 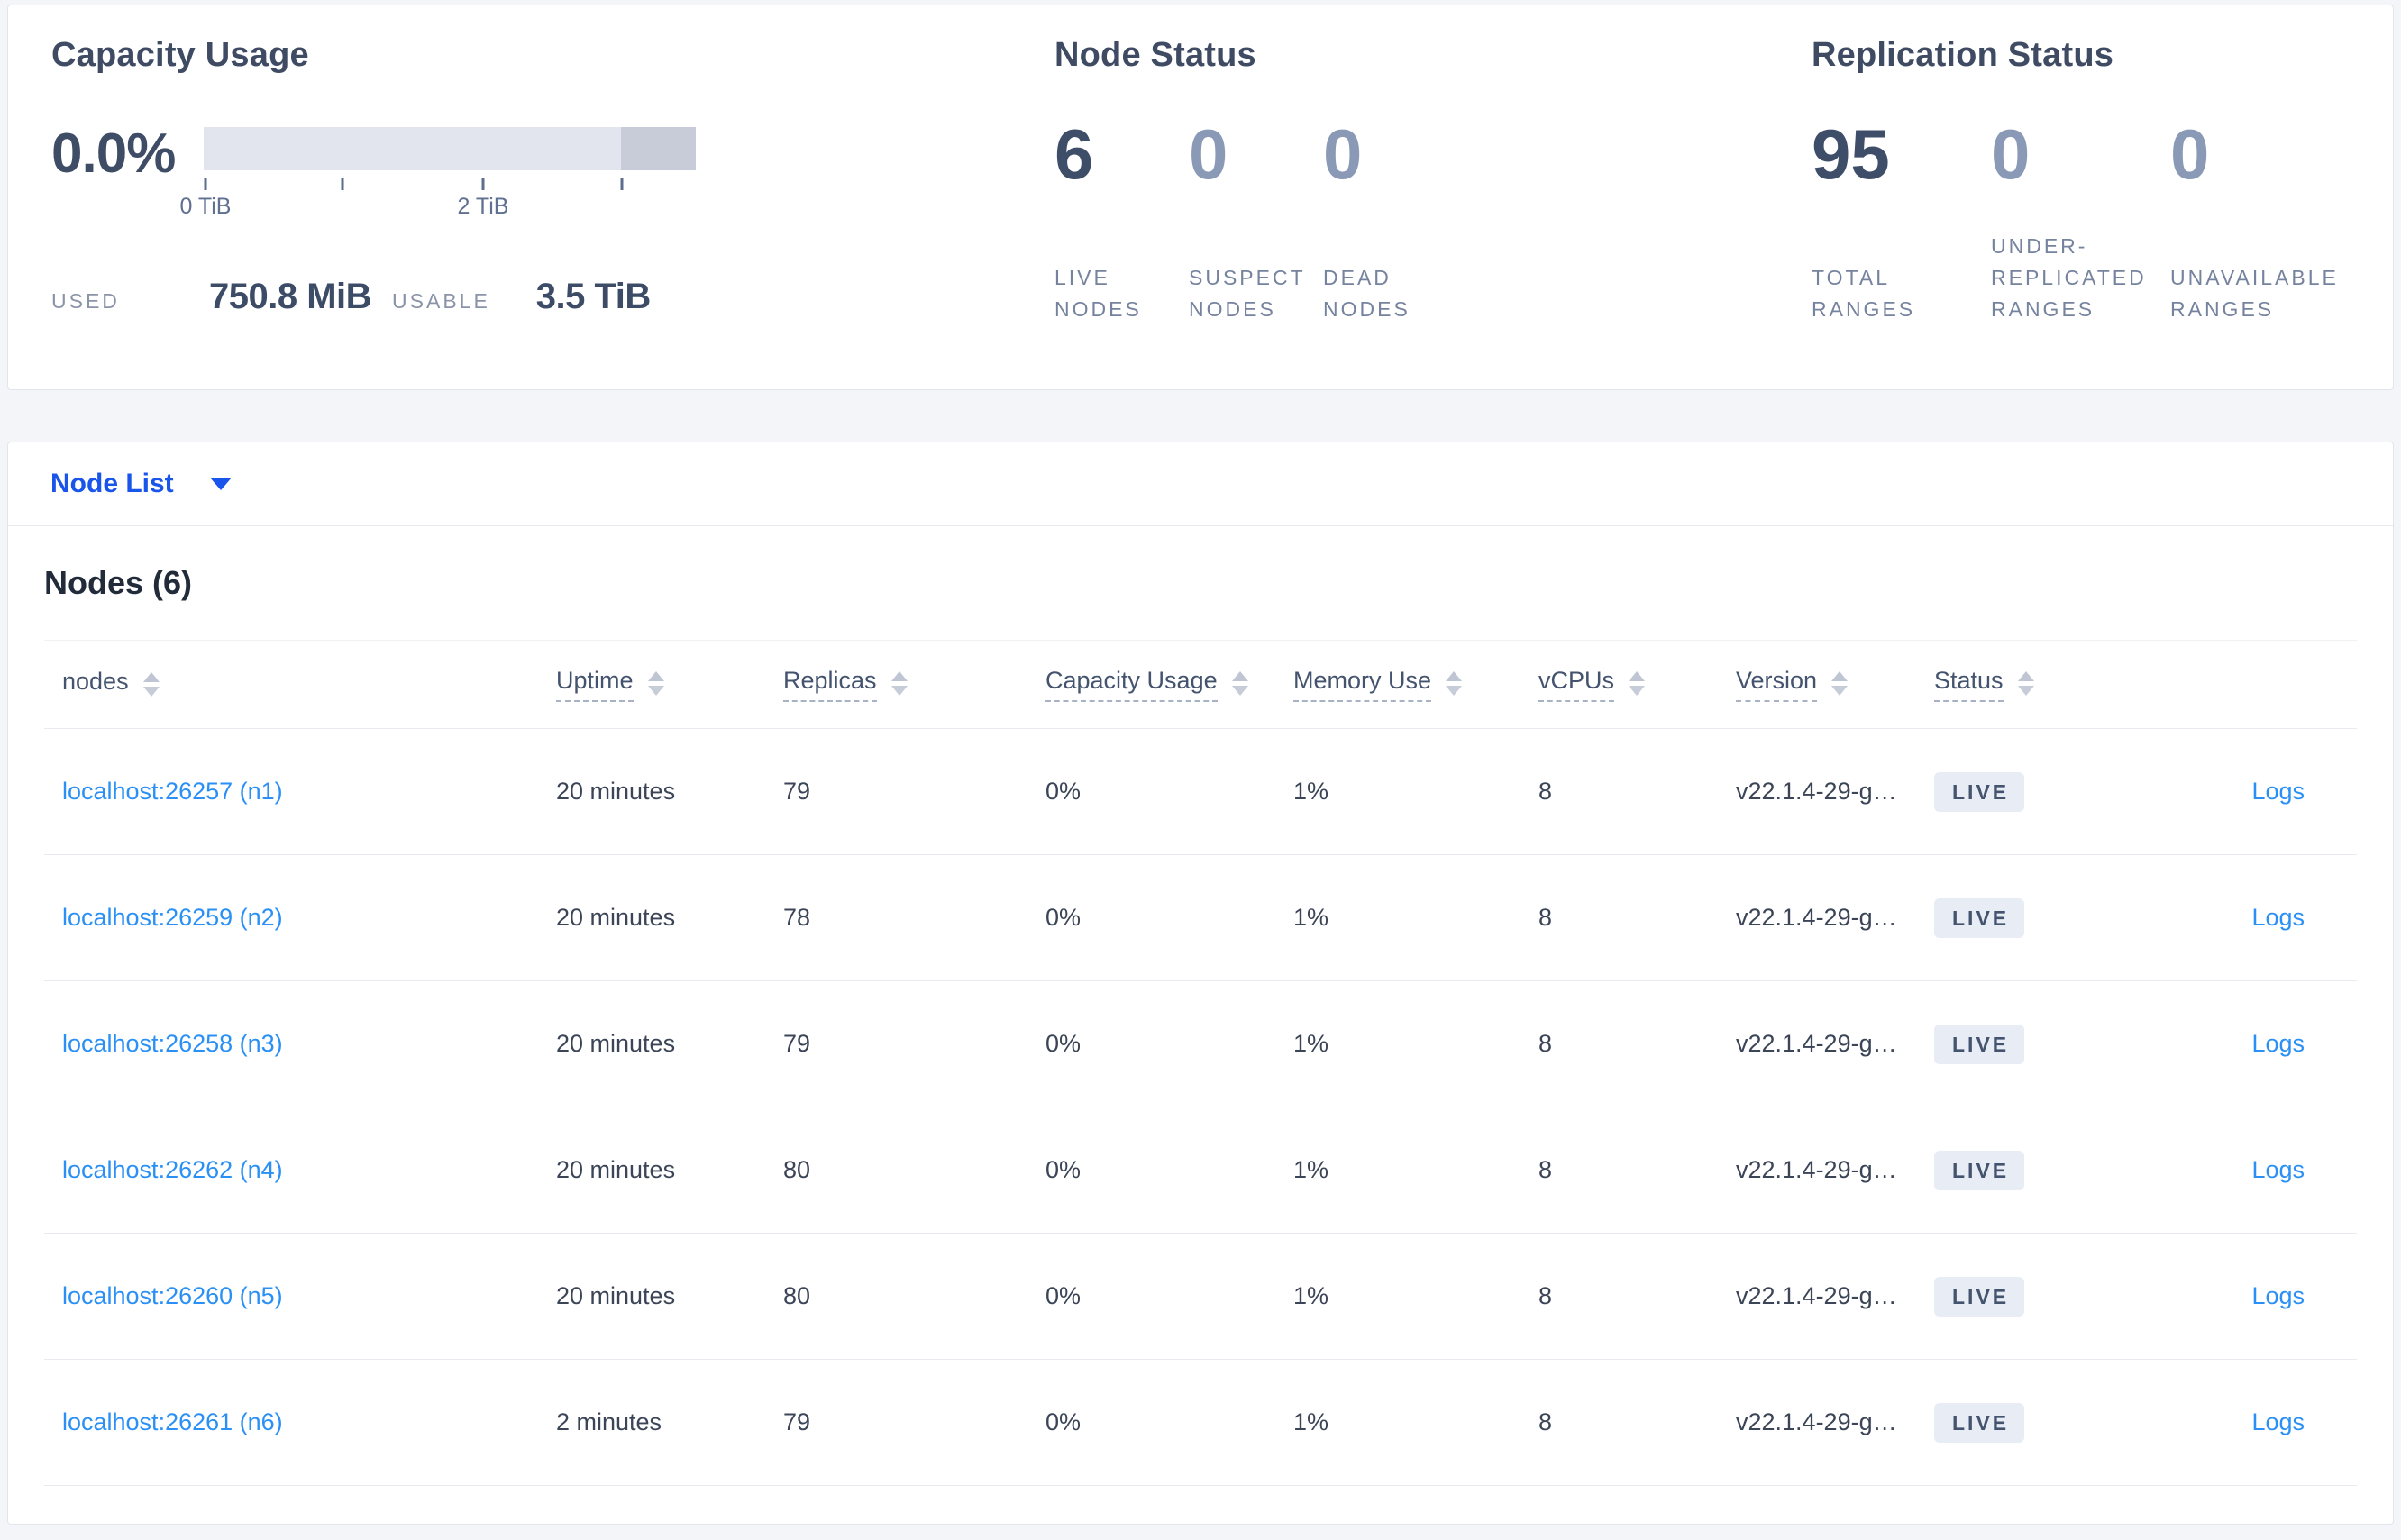 I want to click on capacity-usage-title: Capacity Usage, so click(x=180, y=55).